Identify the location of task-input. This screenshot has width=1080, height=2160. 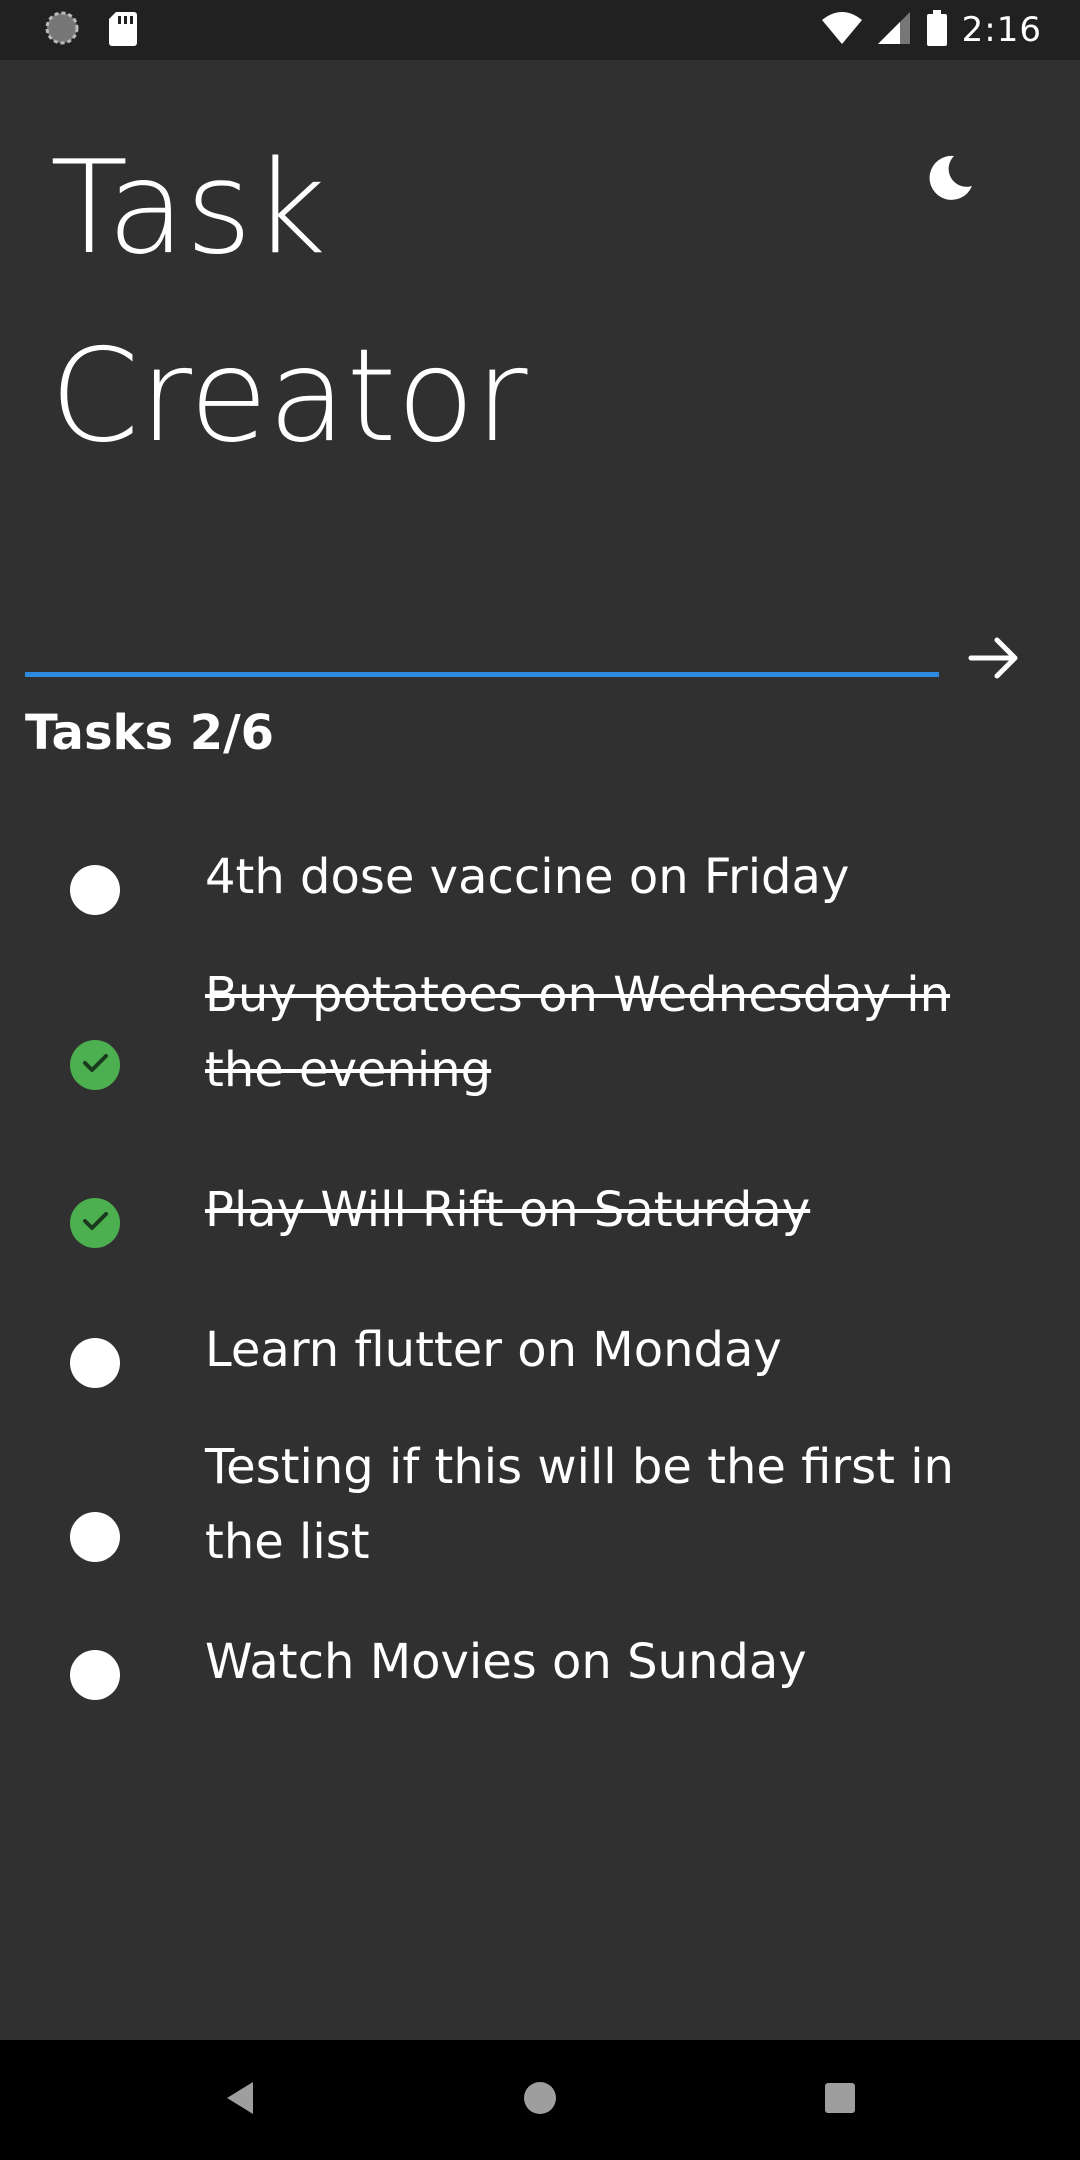
(482, 633).